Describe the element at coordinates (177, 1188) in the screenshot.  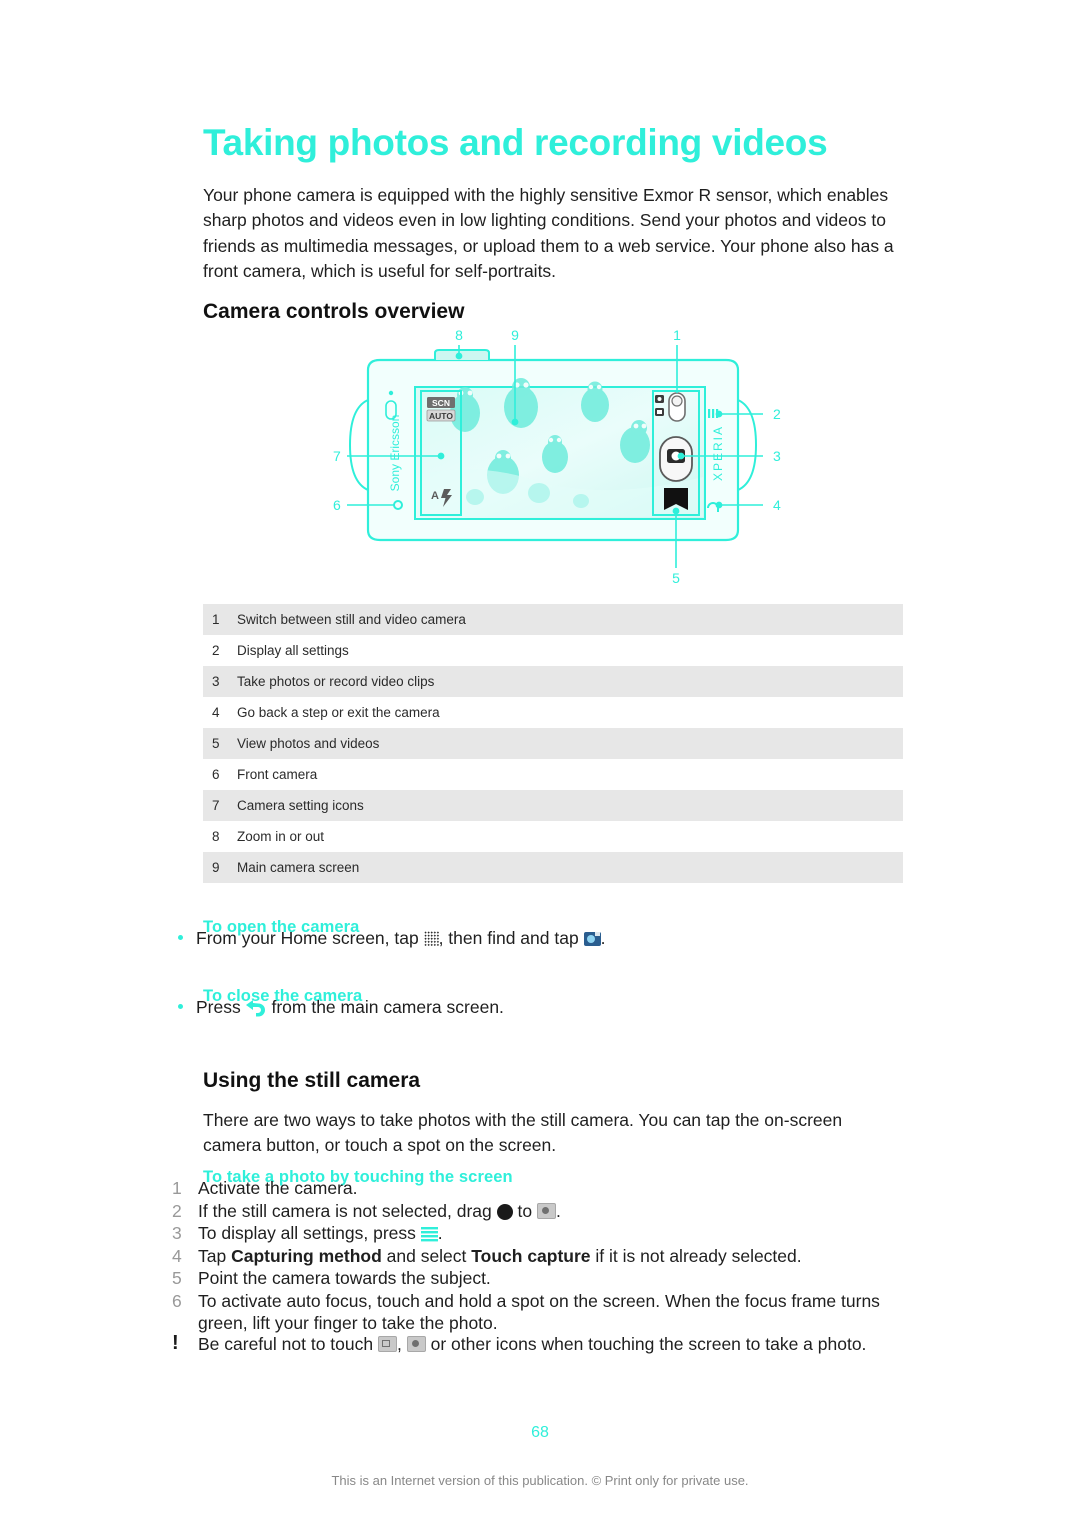
I see `step-number: 1` at that location.